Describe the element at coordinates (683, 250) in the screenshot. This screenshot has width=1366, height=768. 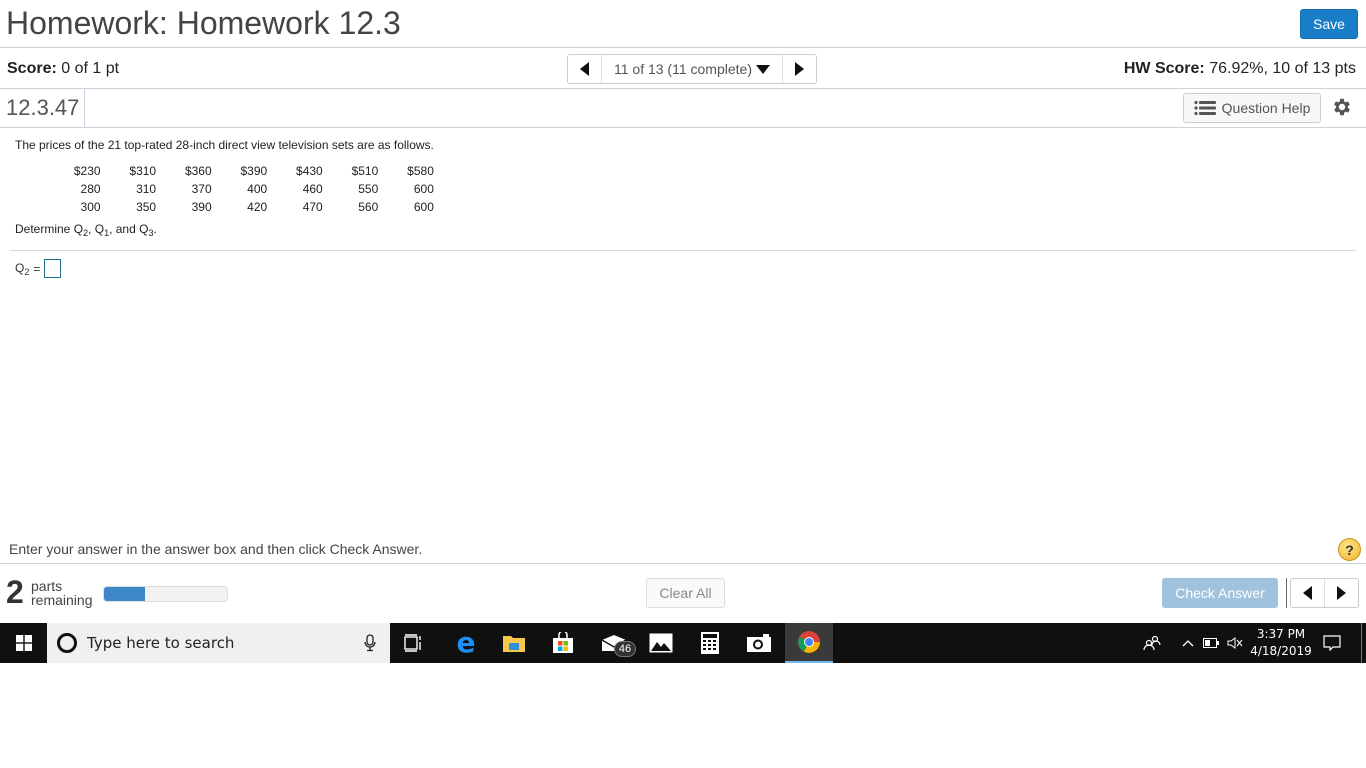
I see `divider` at that location.